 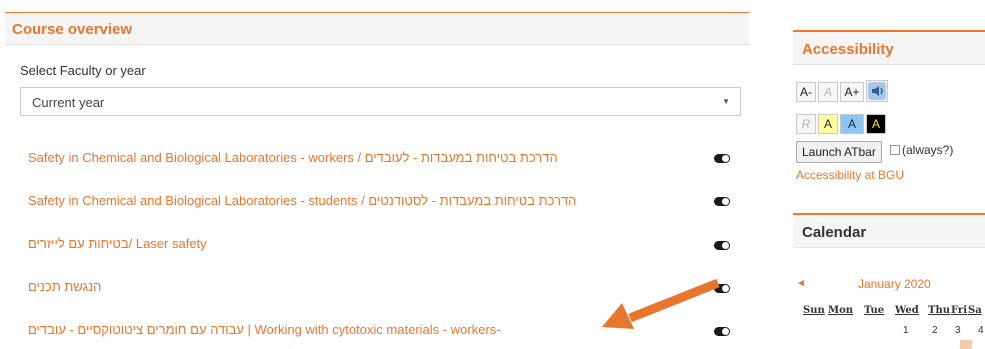 I want to click on speaker-icon, so click(x=877, y=91).